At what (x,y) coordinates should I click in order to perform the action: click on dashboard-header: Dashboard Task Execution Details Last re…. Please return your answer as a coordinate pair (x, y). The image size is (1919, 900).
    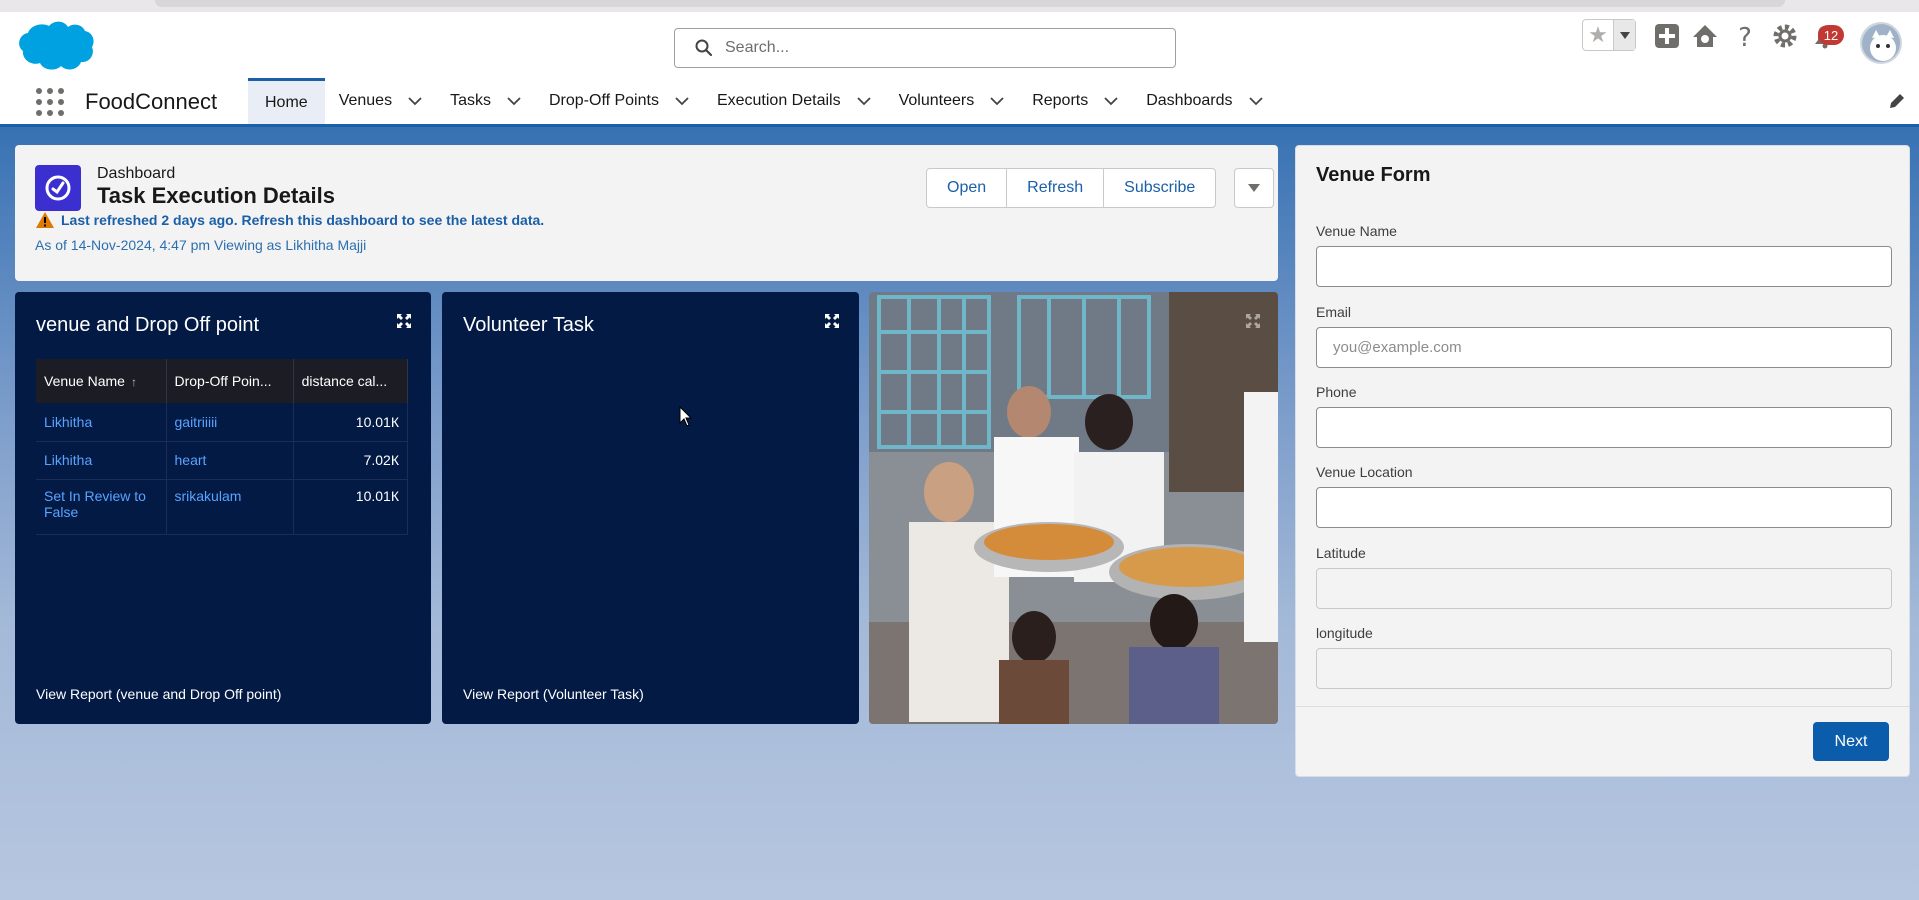
    Looking at the image, I should click on (646, 213).